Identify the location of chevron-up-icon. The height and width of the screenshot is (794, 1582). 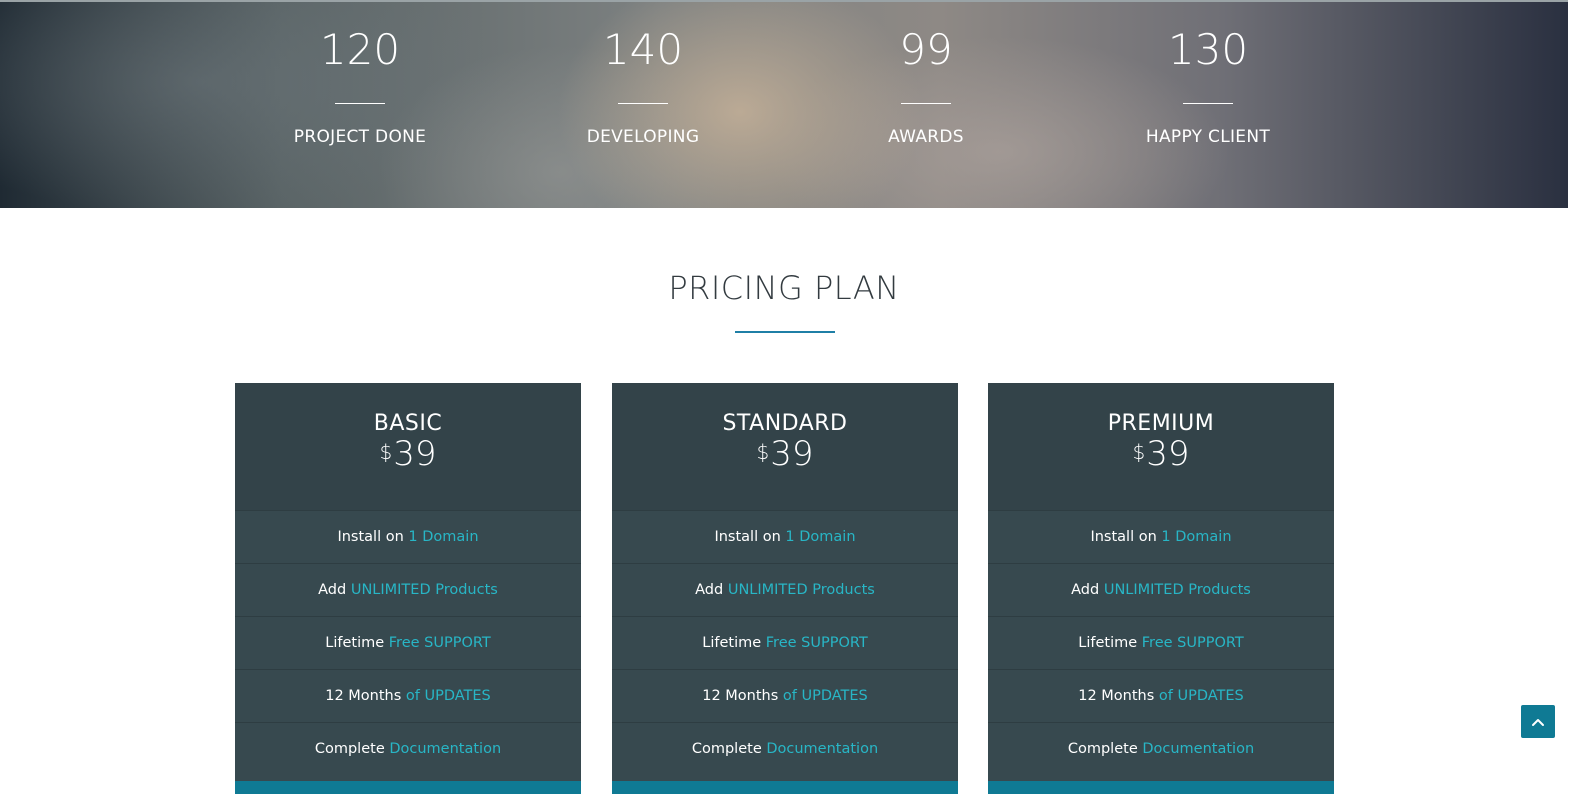
(1538, 722).